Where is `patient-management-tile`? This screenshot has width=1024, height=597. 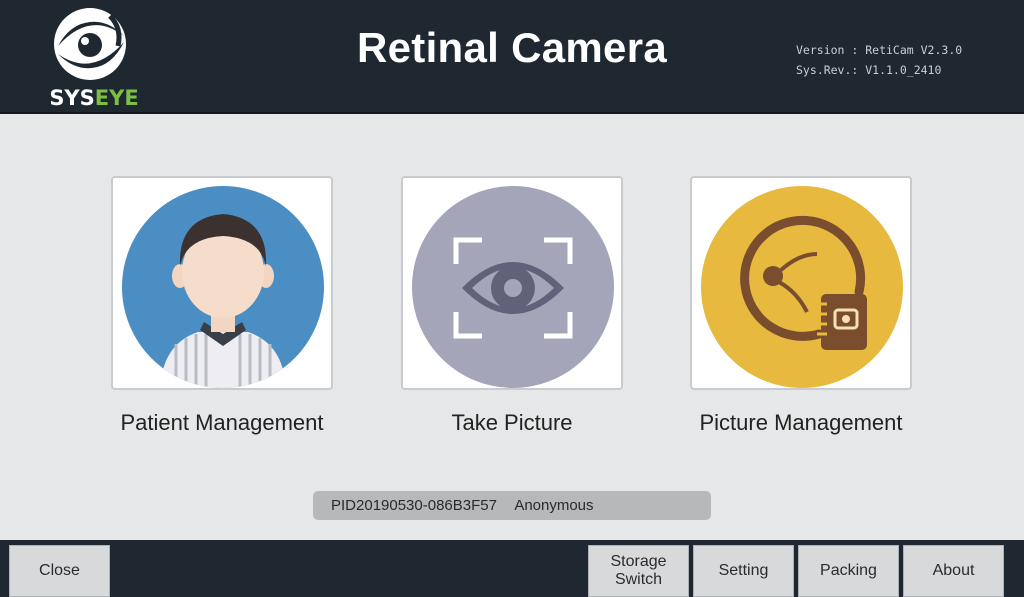
patient-management-tile is located at coordinates (222, 283).